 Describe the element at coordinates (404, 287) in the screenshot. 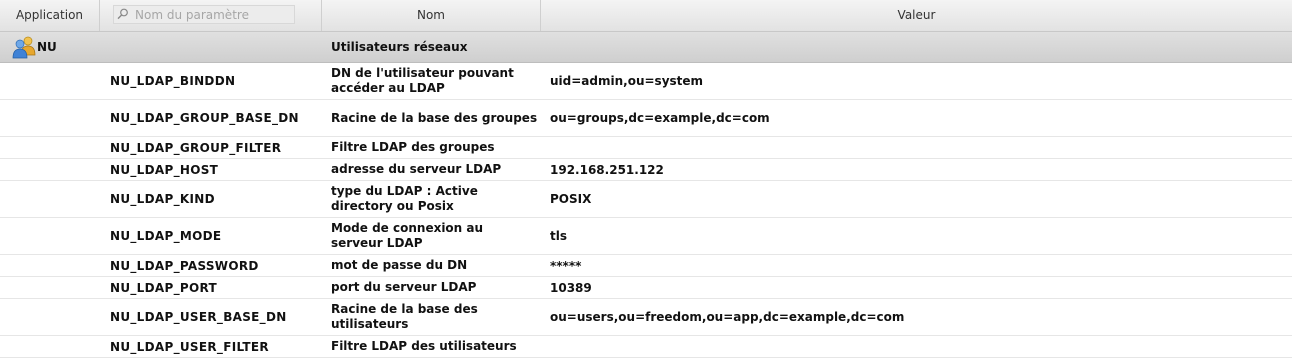

I see `param-nom: port du serveur LDAP` at that location.